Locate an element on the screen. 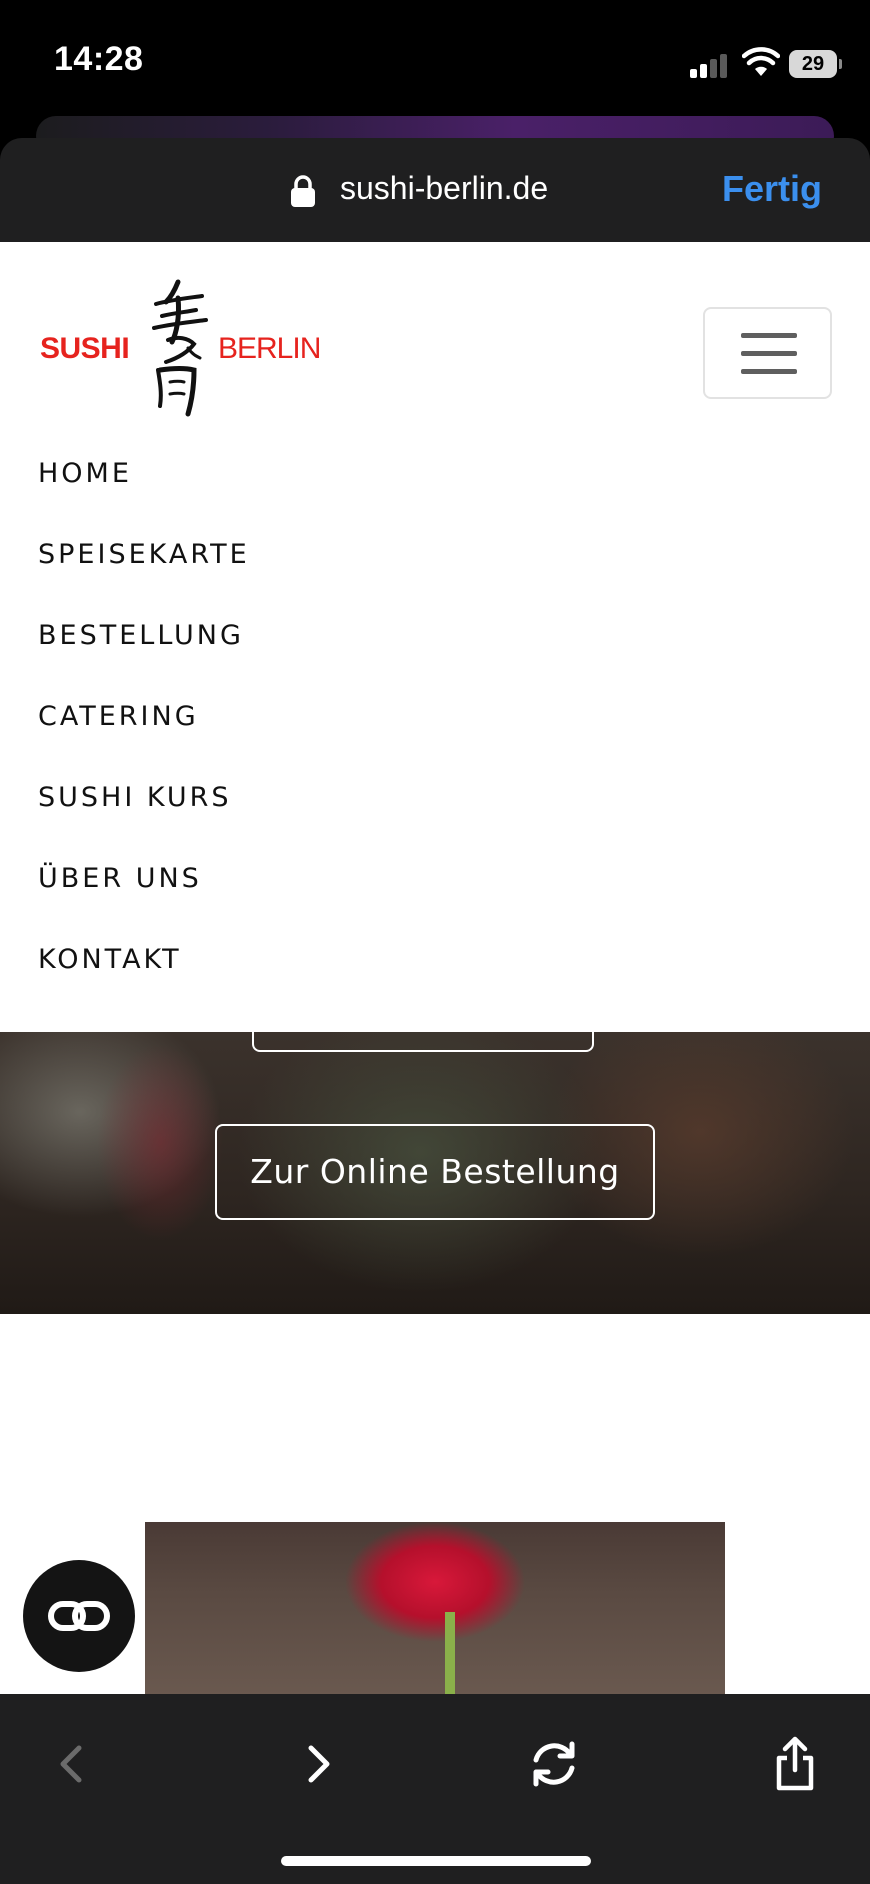  logo-kanji-mark is located at coordinates (180, 348).